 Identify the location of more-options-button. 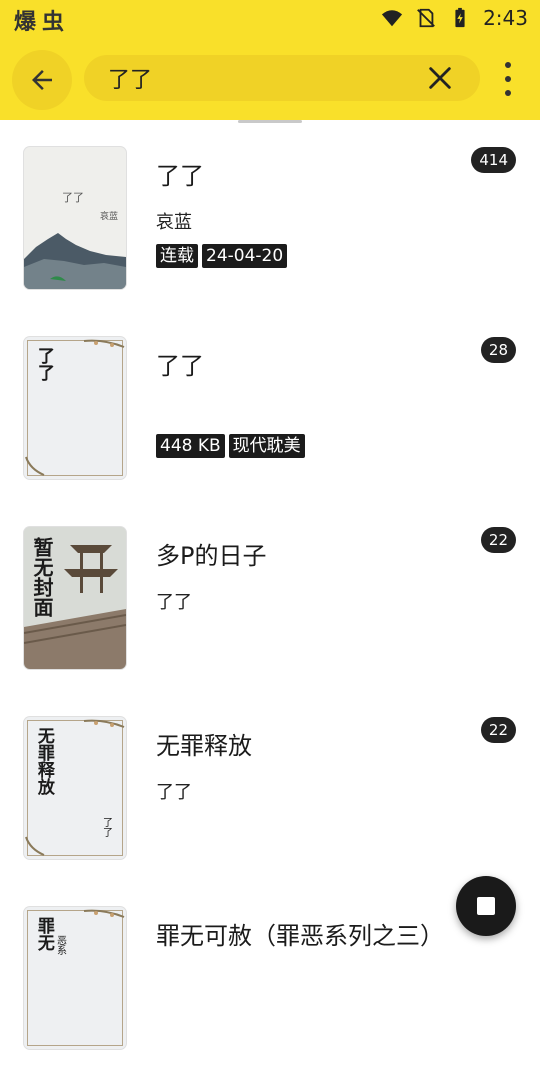
(508, 79).